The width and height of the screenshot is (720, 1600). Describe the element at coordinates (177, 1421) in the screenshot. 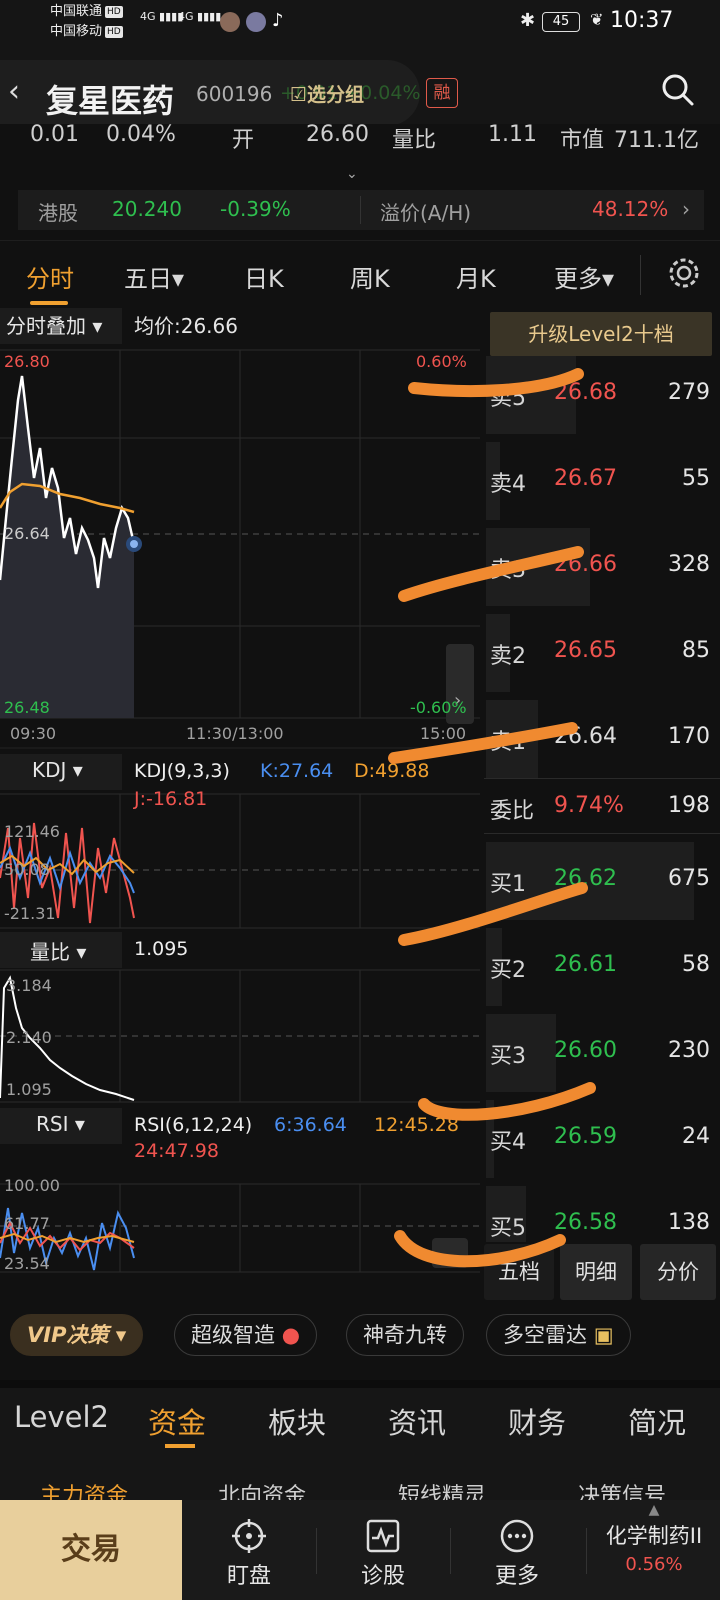

I see `tab-funds: 资金` at that location.